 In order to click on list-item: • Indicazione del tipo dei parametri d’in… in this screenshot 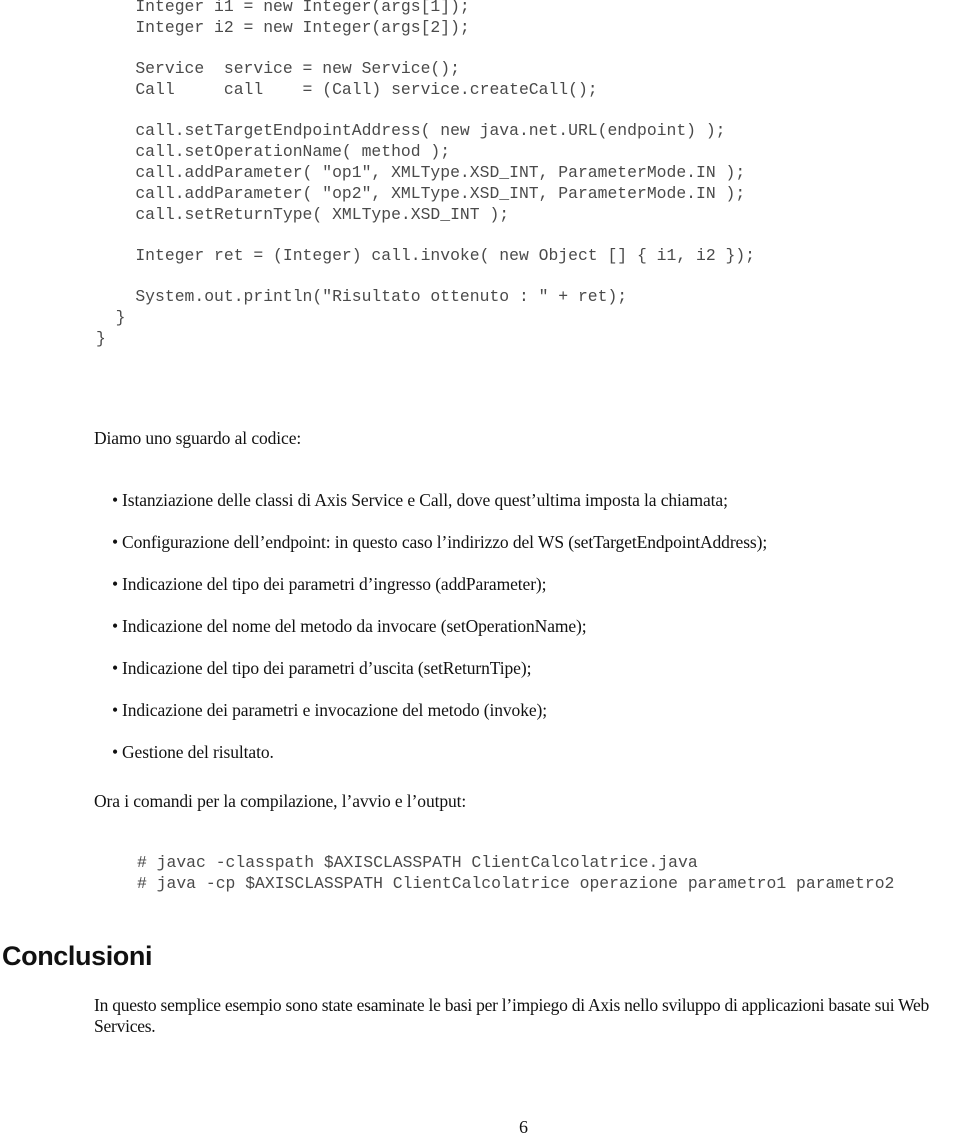, I will do `click(439, 591)`.